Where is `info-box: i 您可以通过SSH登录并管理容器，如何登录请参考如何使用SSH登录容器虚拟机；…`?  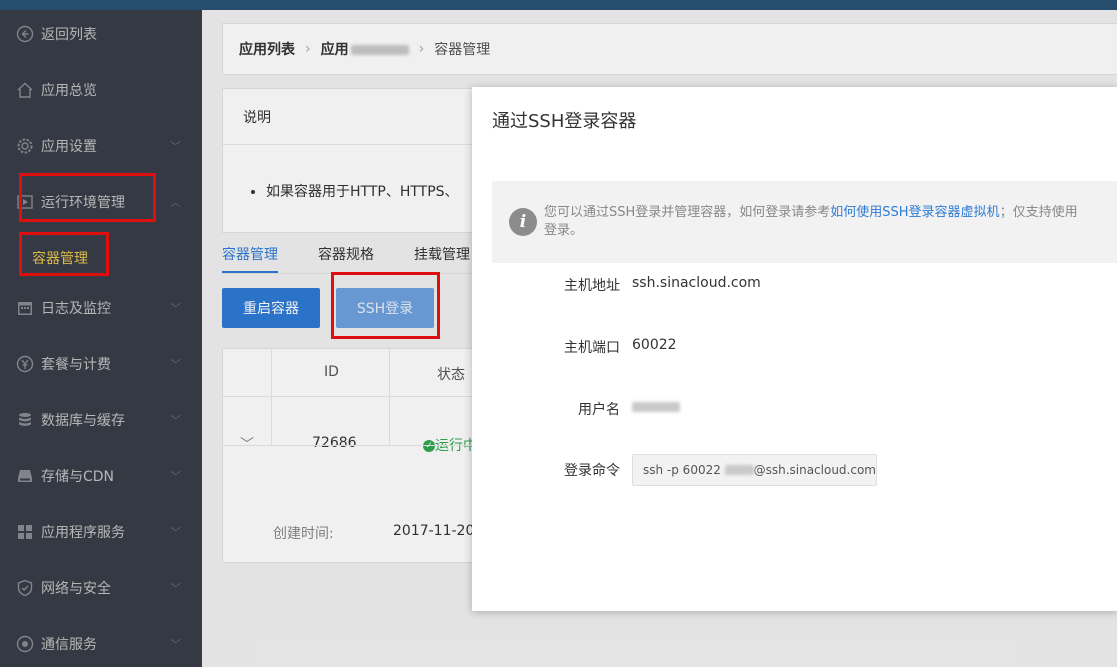 info-box: i 您可以通过SSH登录并管理容器，如何登录请参考如何使用SSH登录容器虚拟机；… is located at coordinates (804, 222).